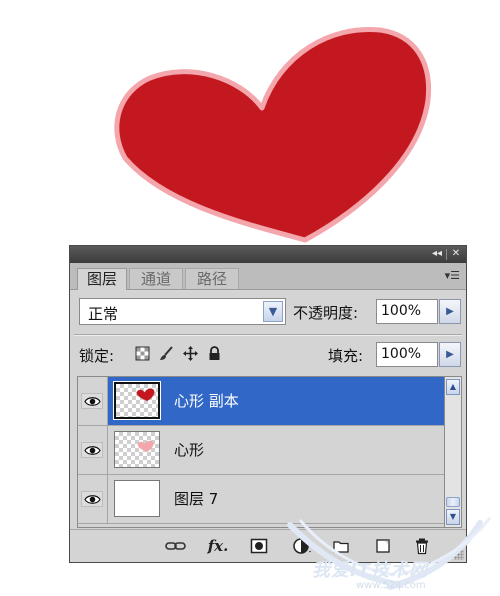 The image size is (500, 596). What do you see at coordinates (346, 356) in the screenshot?
I see `fill-label: 填充:` at bounding box center [346, 356].